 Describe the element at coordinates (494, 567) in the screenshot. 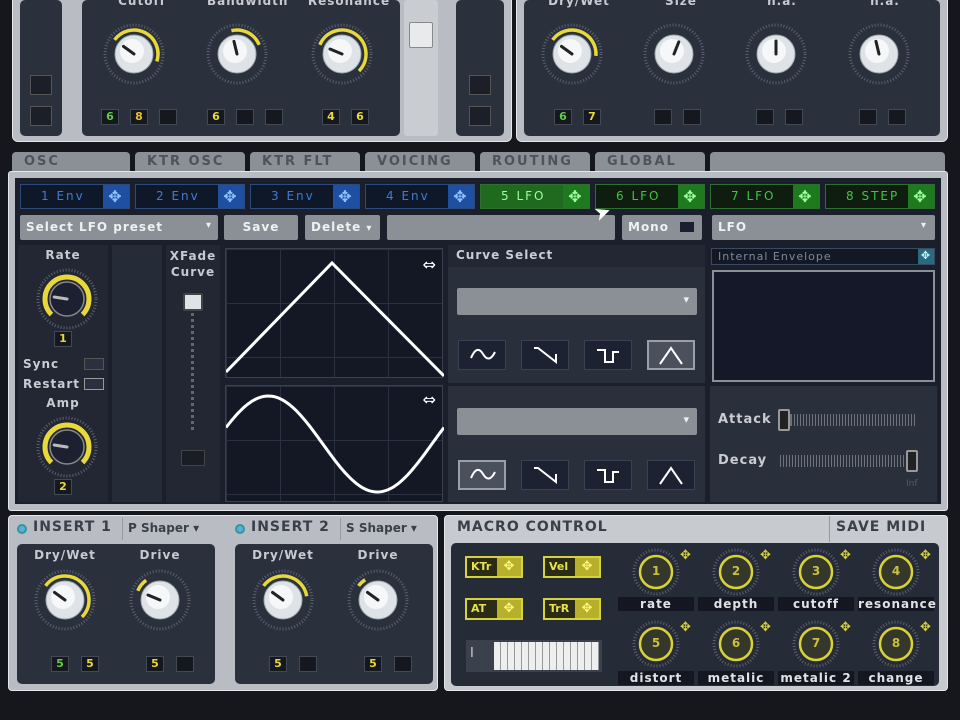

I see `keytrack-source: KTr ✥` at that location.